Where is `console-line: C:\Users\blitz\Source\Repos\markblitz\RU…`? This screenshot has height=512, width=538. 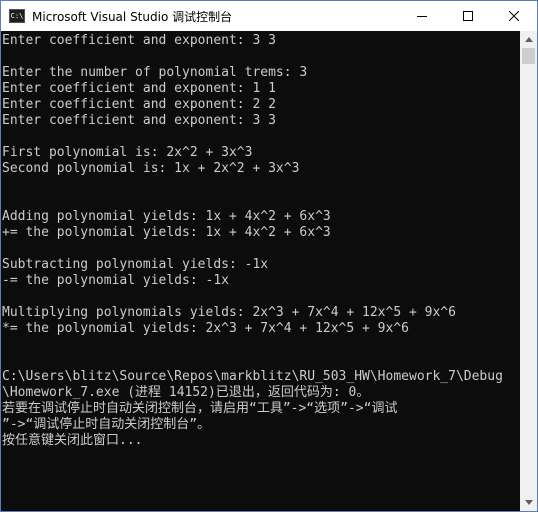
console-line: C:\Users\blitz\Source\Repos\markblitz\RU… is located at coordinates (252, 376).